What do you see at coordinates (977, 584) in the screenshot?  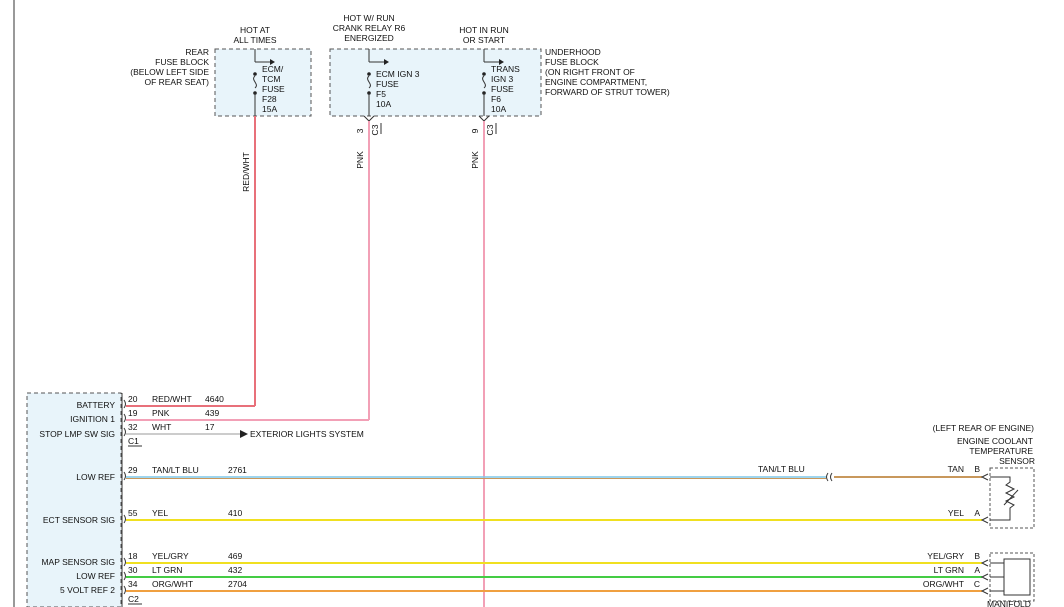 I see `pin-letter: C` at bounding box center [977, 584].